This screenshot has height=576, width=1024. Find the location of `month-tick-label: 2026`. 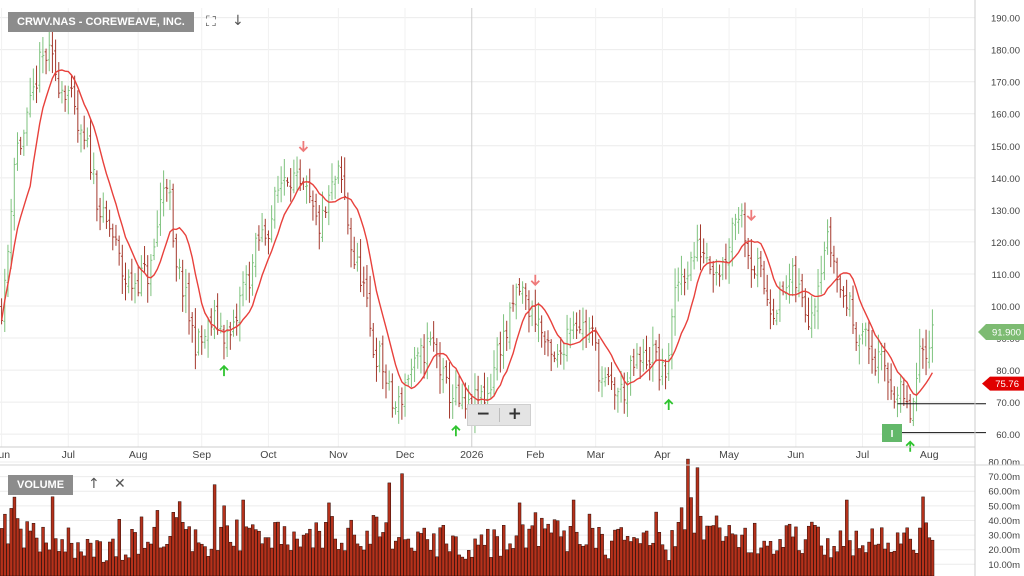

month-tick-label: 2026 is located at coordinates (472, 455).